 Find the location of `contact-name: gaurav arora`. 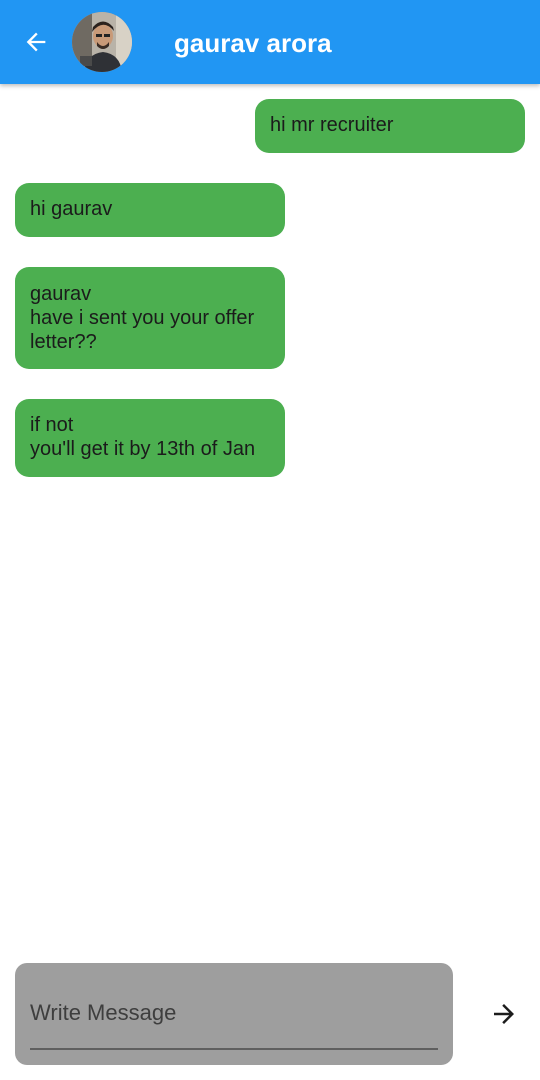

contact-name: gaurav arora is located at coordinates (253, 43).